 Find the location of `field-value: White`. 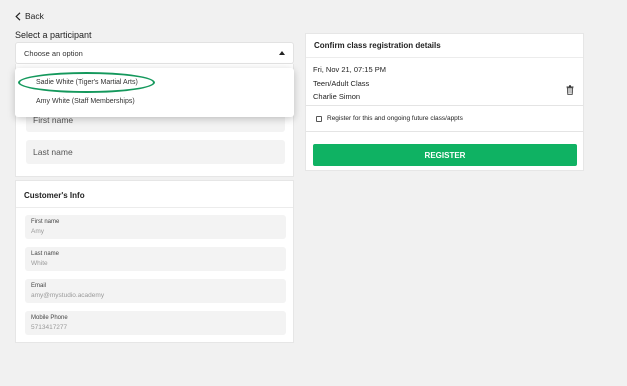

field-value: White is located at coordinates (39, 263).